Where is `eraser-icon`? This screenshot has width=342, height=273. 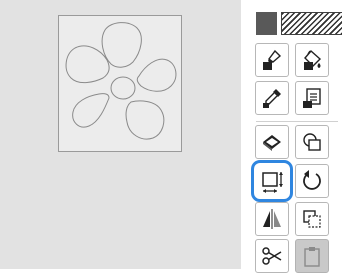 eraser-icon is located at coordinates (272, 143).